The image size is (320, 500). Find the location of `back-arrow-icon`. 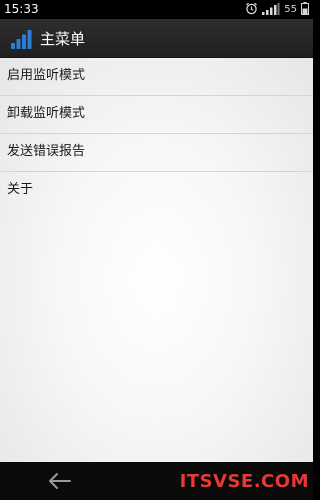

back-arrow-icon is located at coordinates (59, 481).